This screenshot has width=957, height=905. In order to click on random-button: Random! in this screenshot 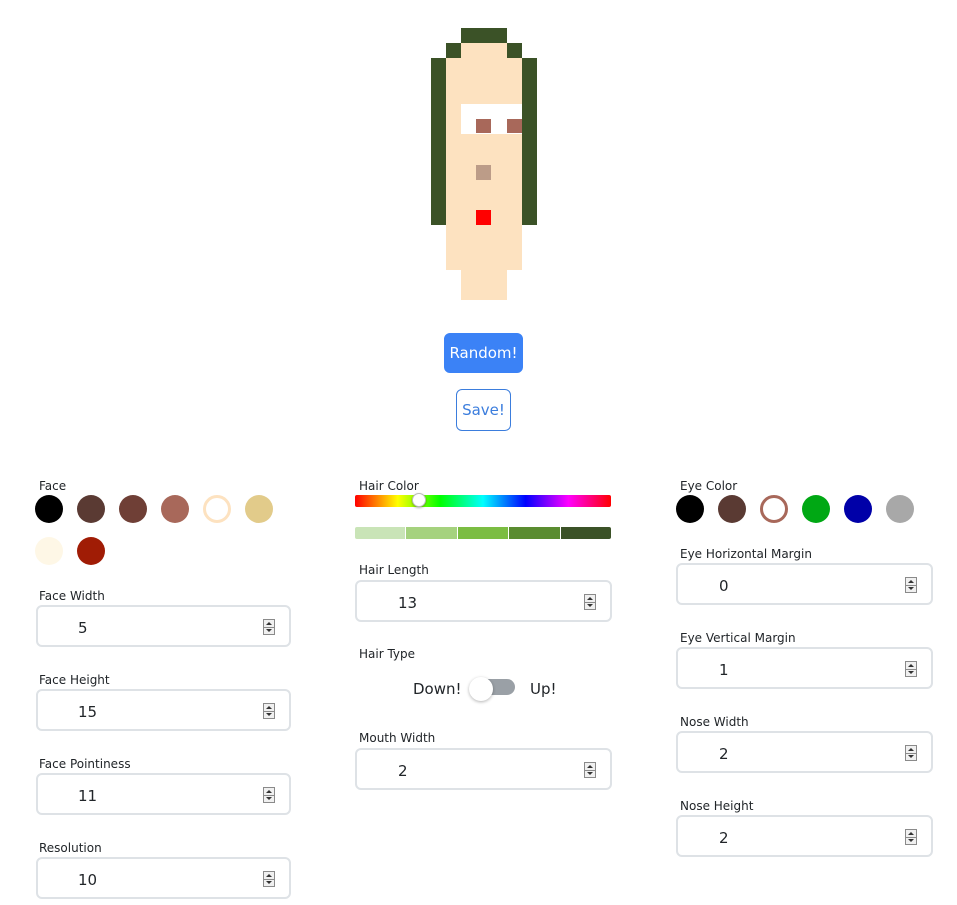, I will do `click(483, 353)`.